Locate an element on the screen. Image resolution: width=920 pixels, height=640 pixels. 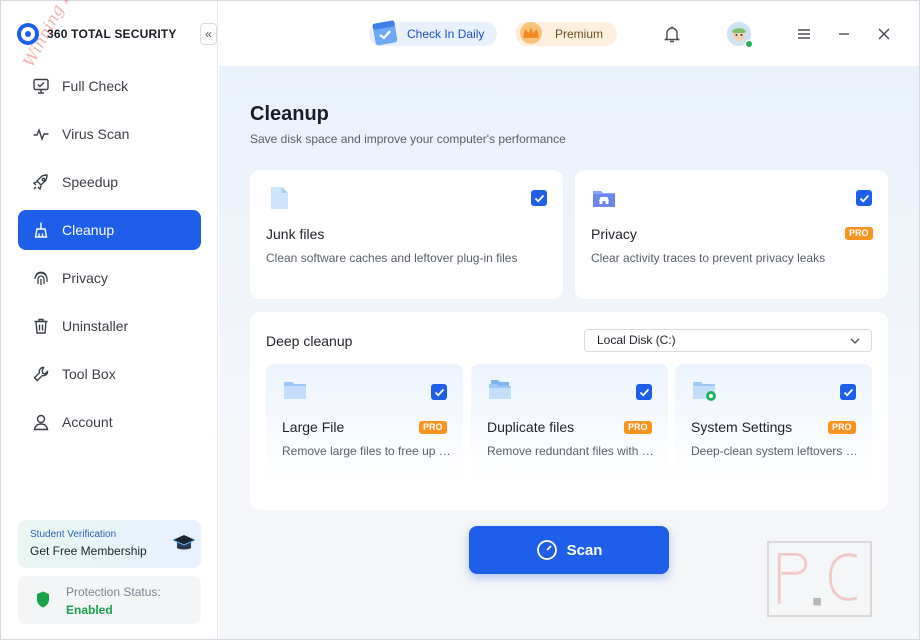
brand-name: 360 TOTAL SECURITY is located at coordinates (112, 34).